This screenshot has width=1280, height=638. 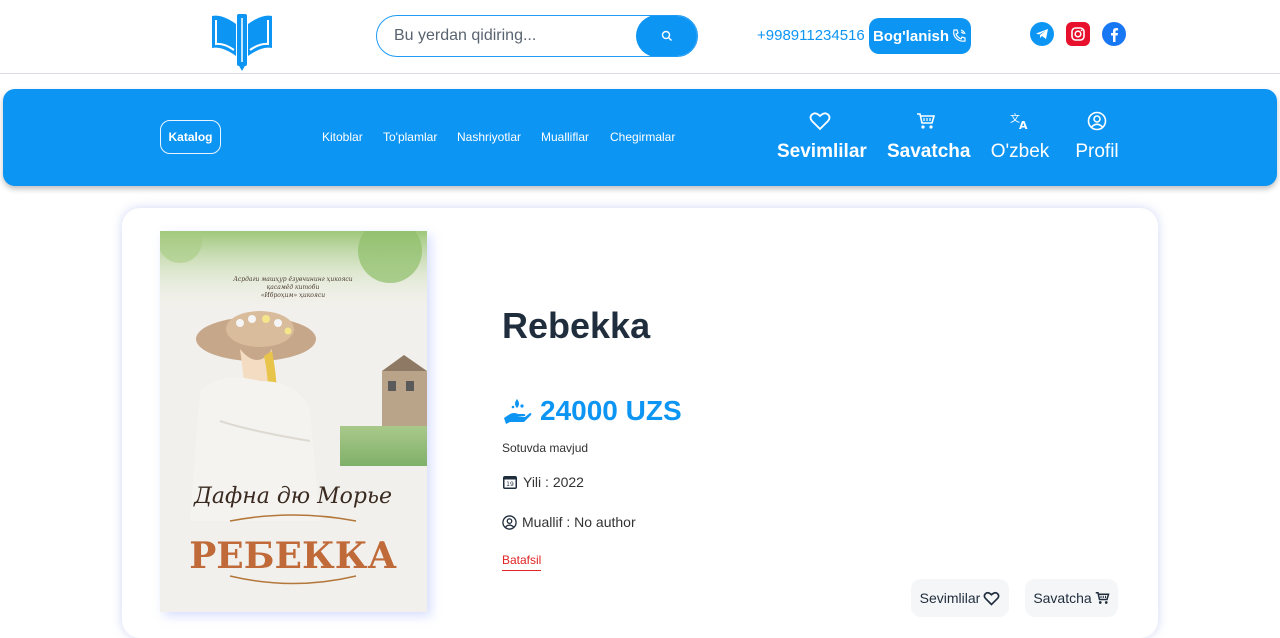 What do you see at coordinates (579, 522) in the screenshot?
I see `product-author: Muallif : No author` at bounding box center [579, 522].